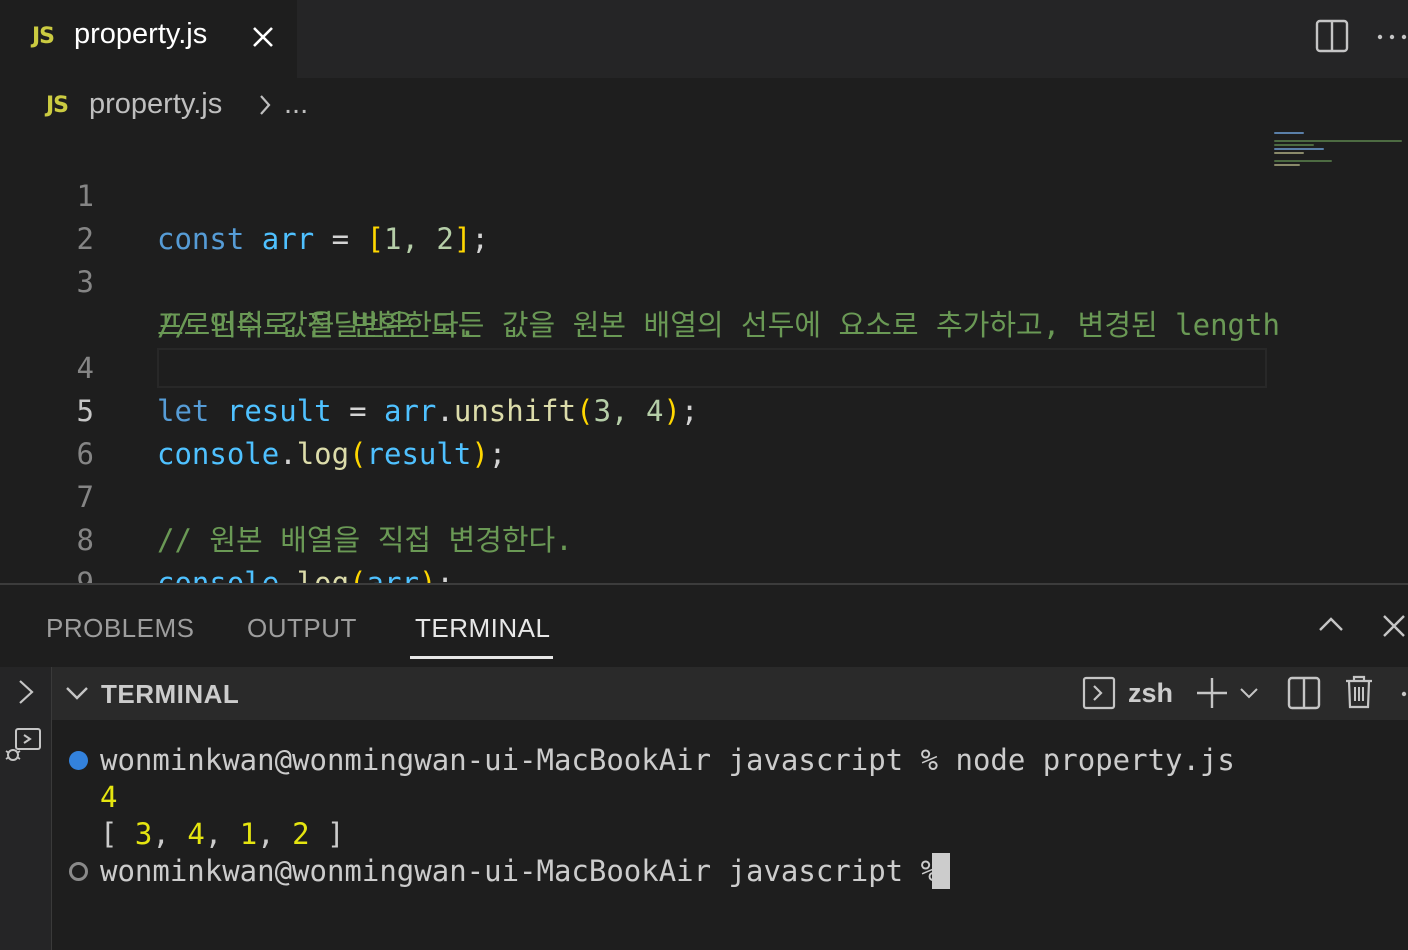  I want to click on trash-icon, so click(1359, 692).